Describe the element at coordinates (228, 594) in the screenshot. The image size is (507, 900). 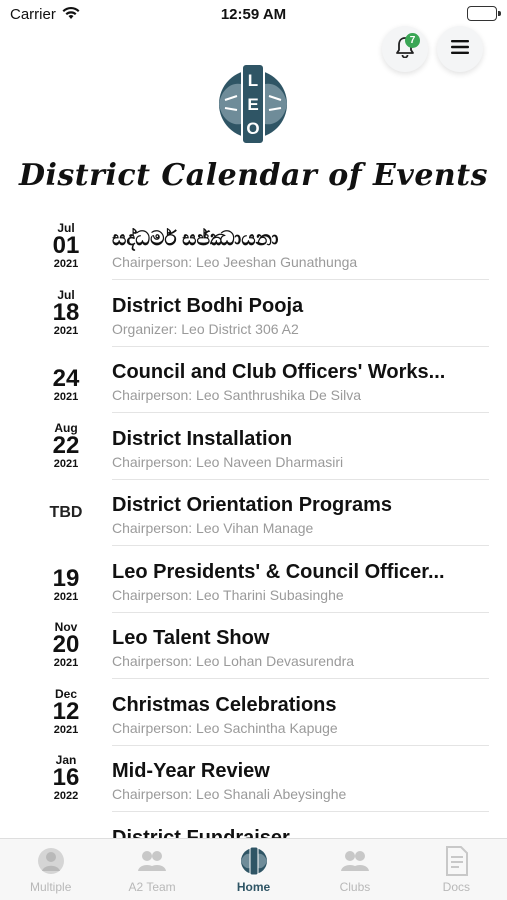
I see `event-subtitle: Chairperson: Leo Tharini Subasinghe` at that location.